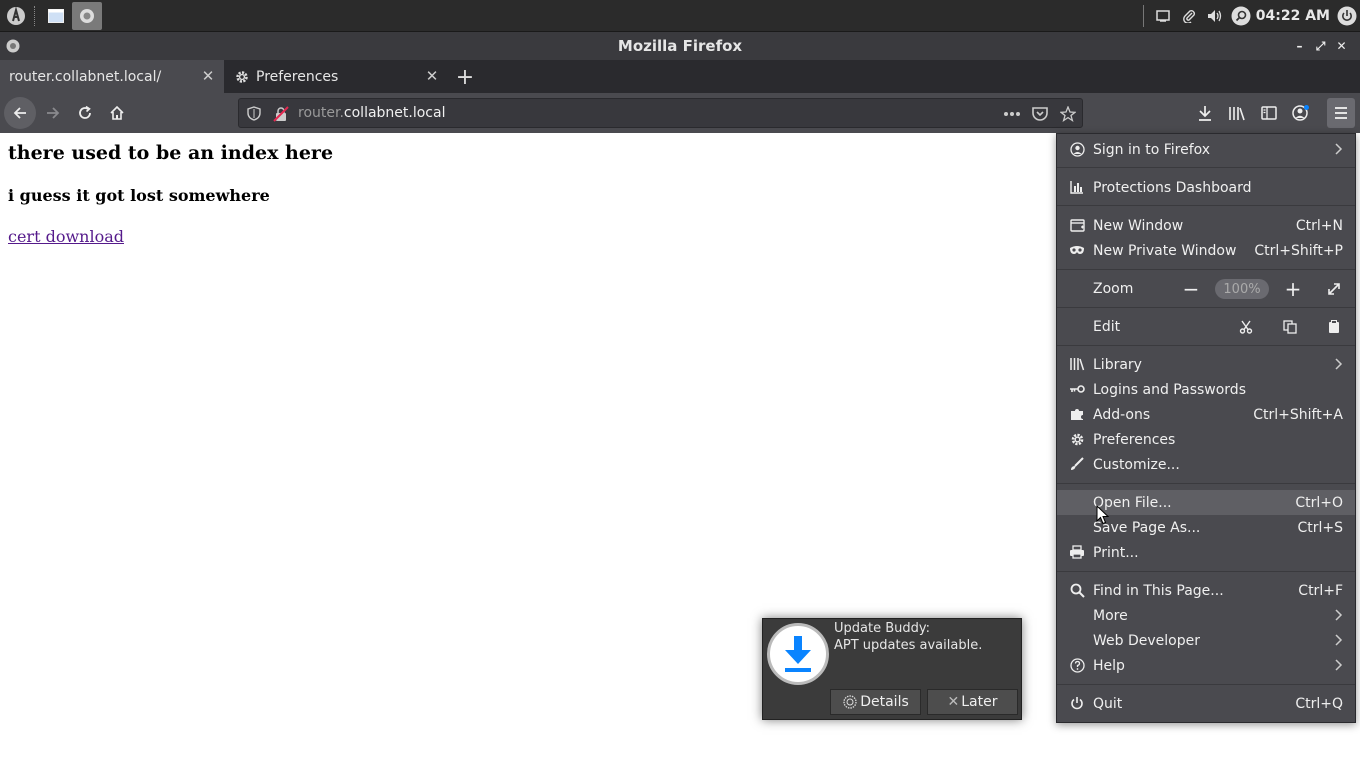  Describe the element at coordinates (1152, 150) in the screenshot. I see `menu-label: Sign in to Firefox` at that location.